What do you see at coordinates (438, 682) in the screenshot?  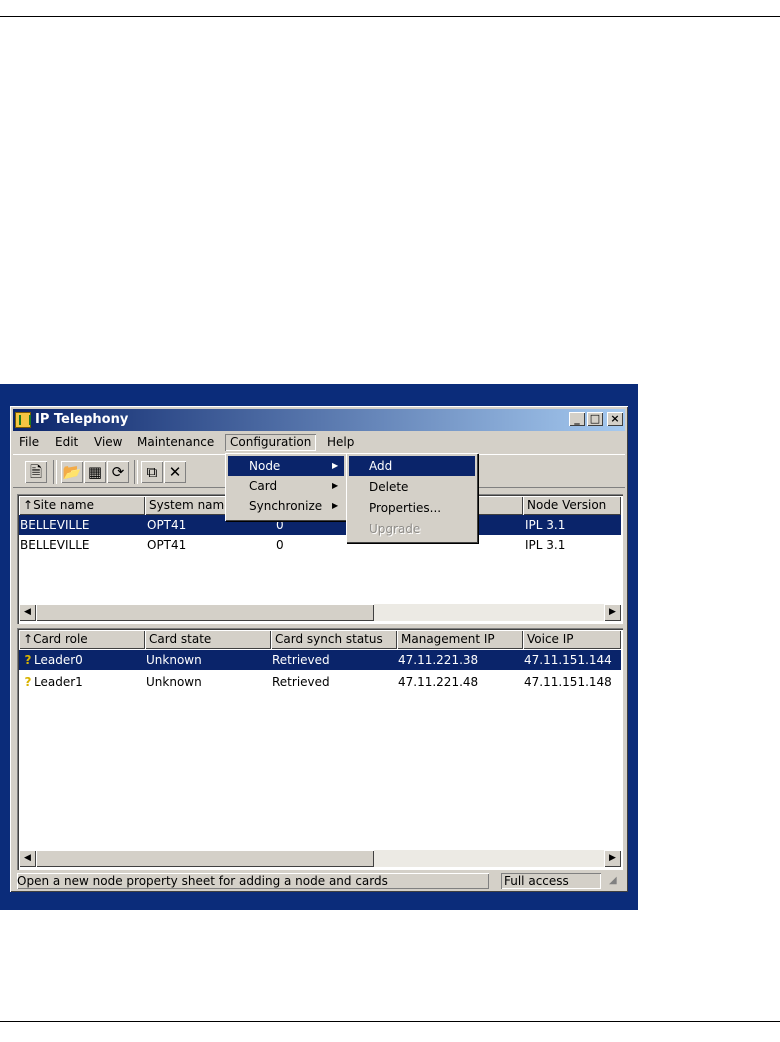 I see `cell-management-ip: 47.11.221.48` at bounding box center [438, 682].